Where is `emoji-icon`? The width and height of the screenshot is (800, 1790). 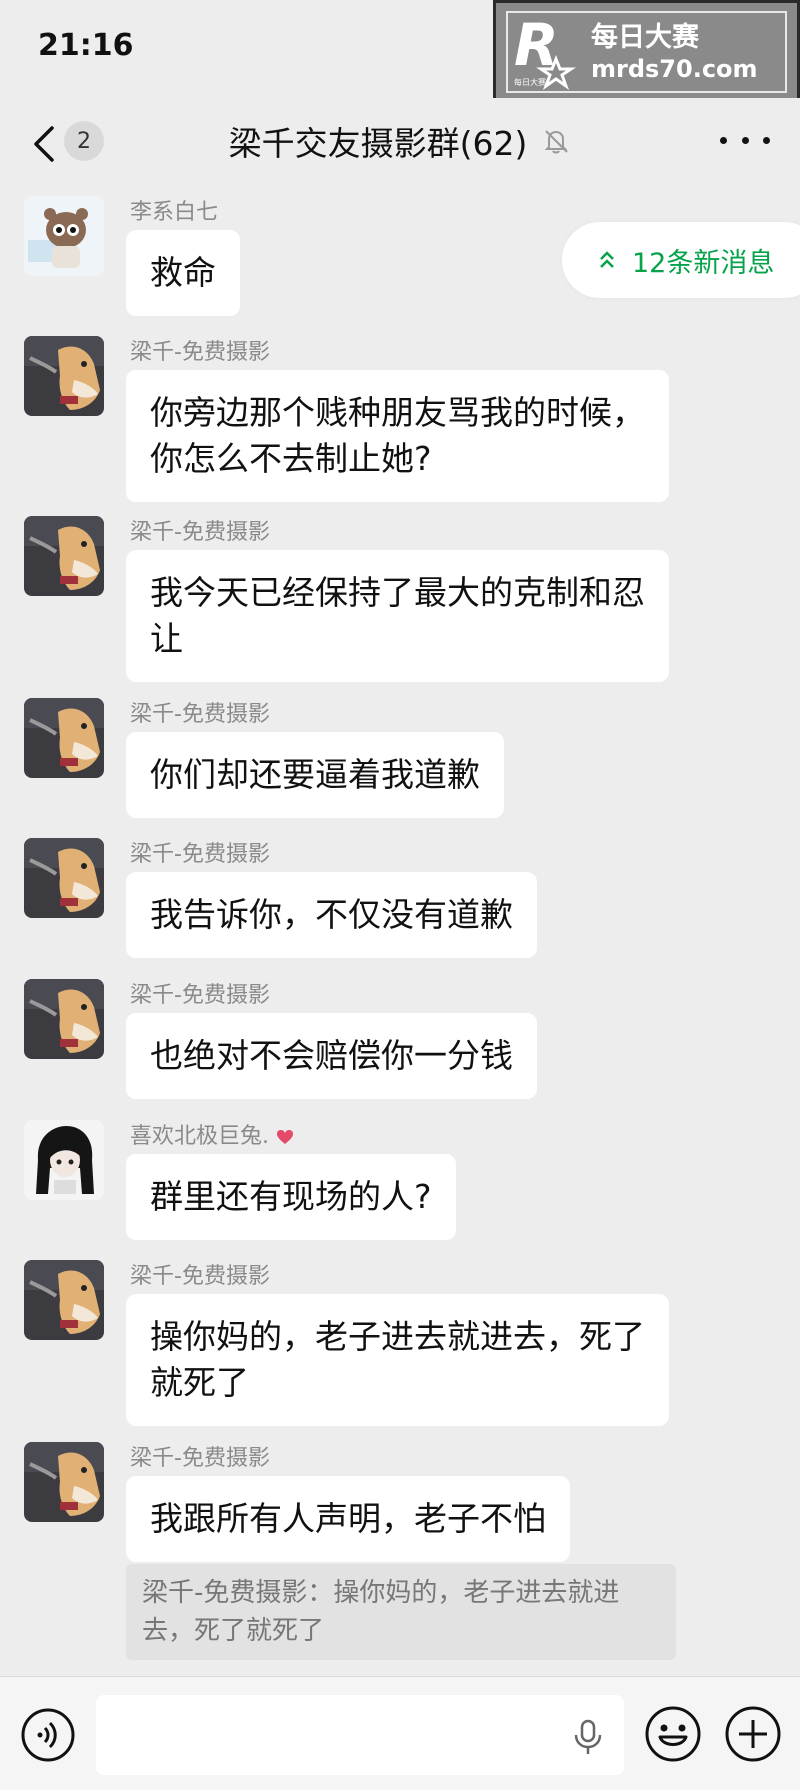 emoji-icon is located at coordinates (673, 1734).